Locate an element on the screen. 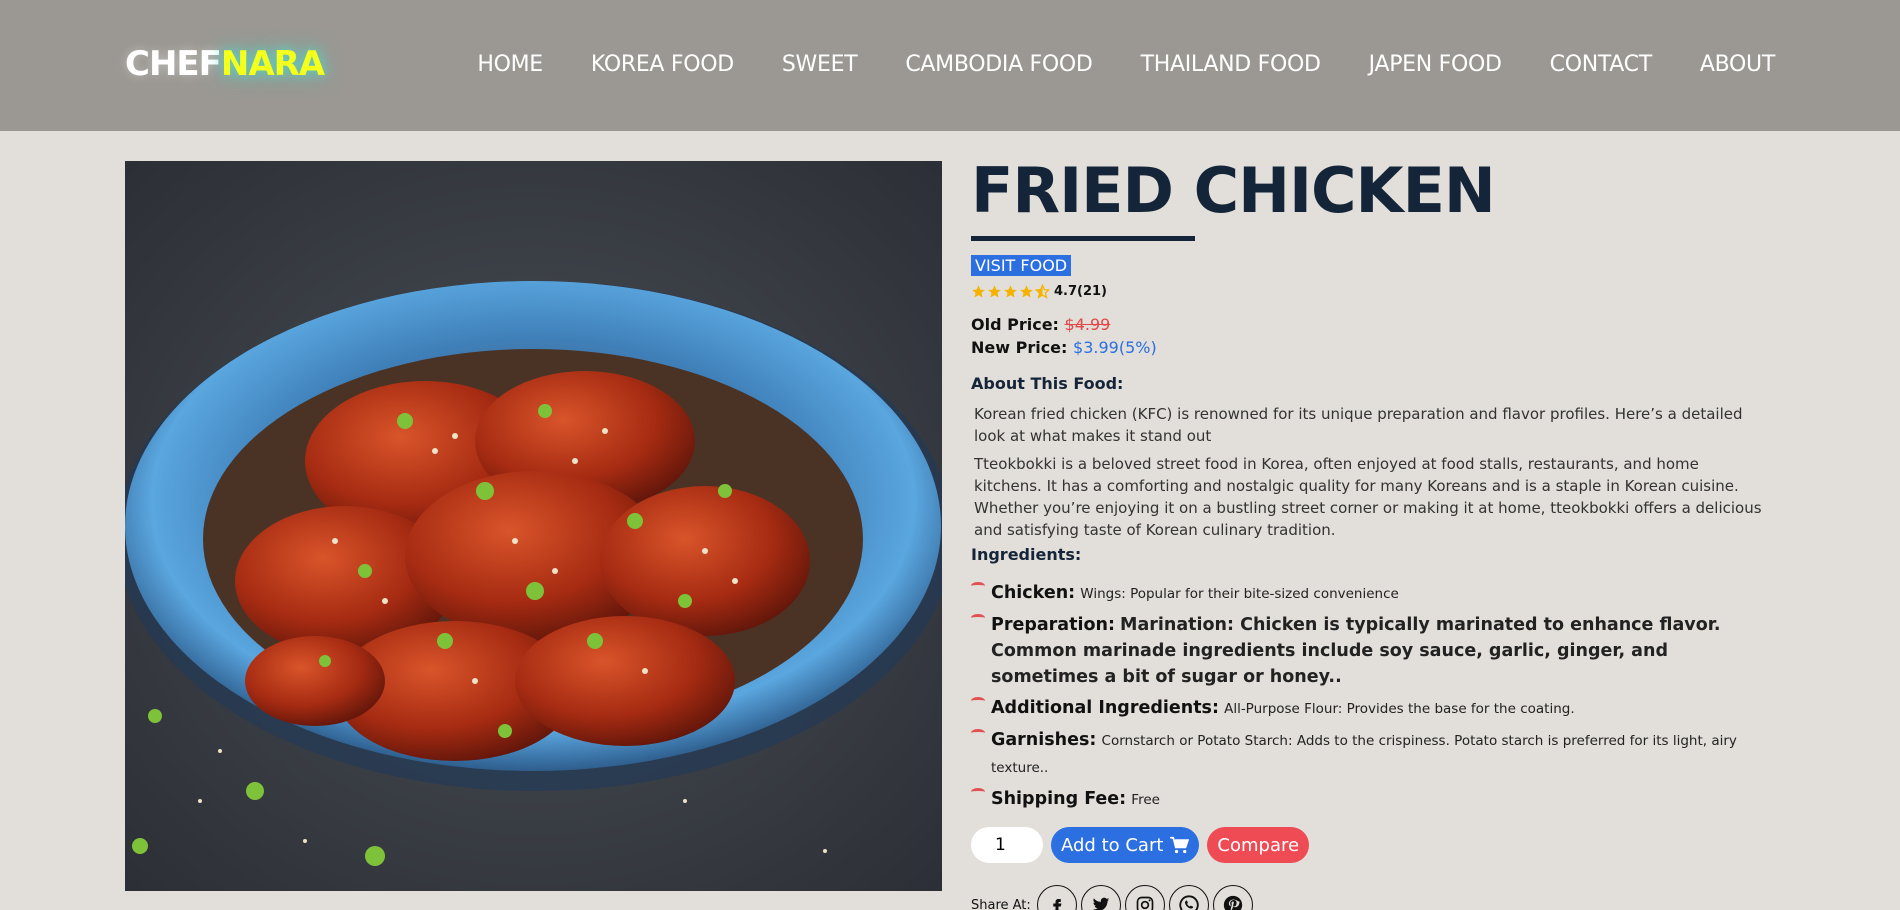 Image resolution: width=1900 pixels, height=910 pixels. product-title: FRIED CHICKEN is located at coordinates (1233, 190).